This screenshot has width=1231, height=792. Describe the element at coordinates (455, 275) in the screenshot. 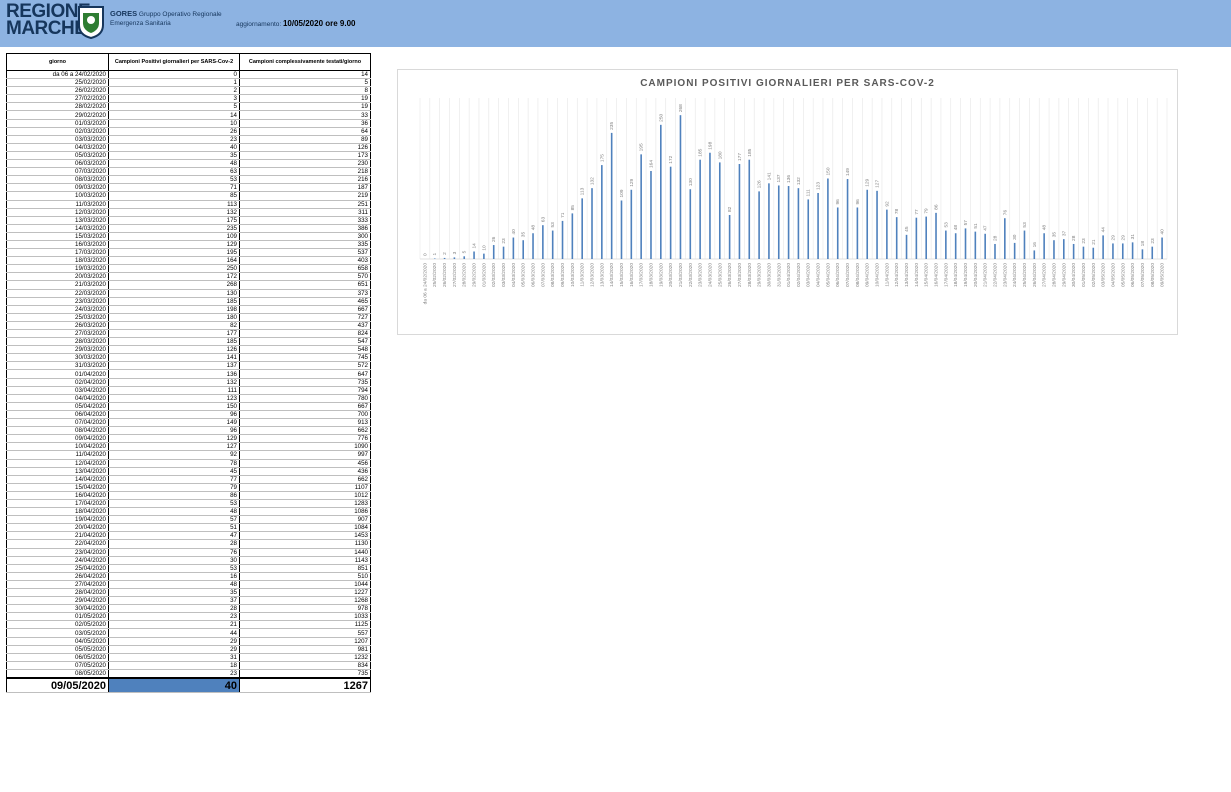

I see `x-tick-label: 27/02/2020` at that location.